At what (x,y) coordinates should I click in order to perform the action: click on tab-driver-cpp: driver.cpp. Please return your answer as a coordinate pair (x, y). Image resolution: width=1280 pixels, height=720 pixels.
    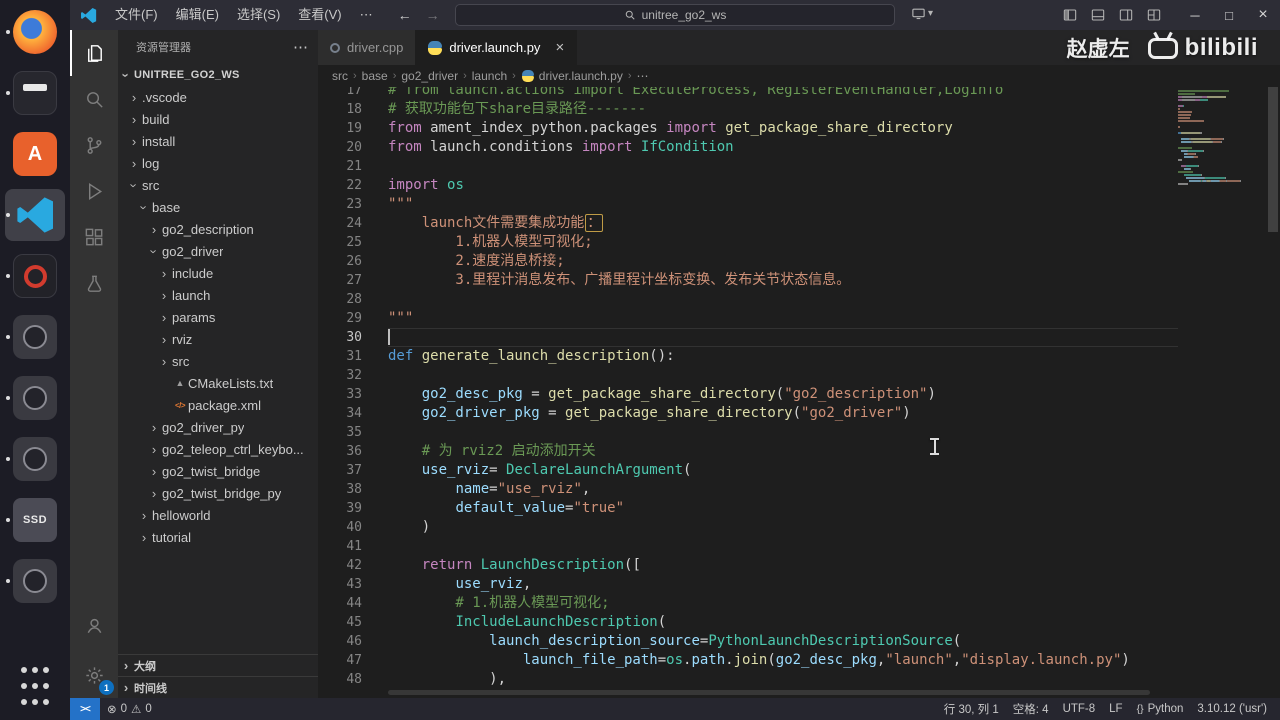
    Looking at the image, I should click on (367, 47).